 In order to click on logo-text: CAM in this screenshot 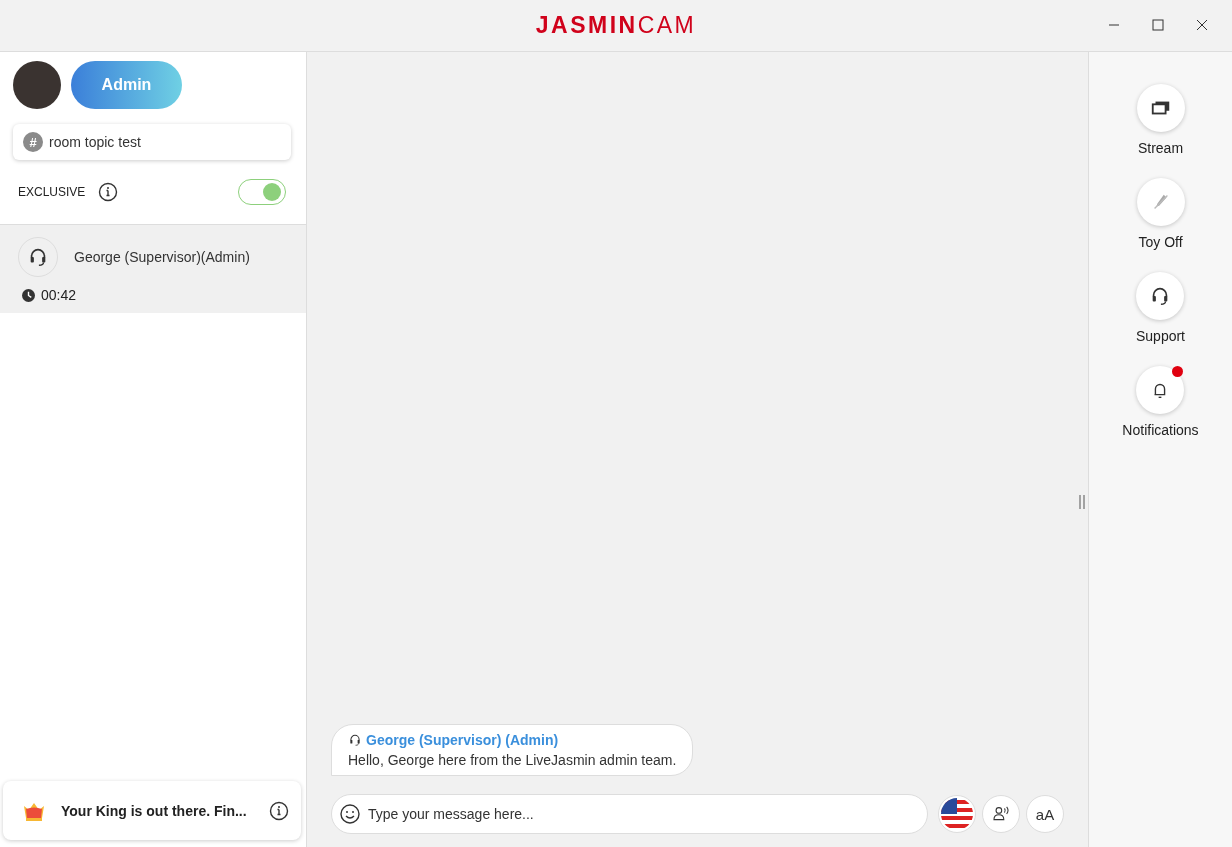, I will do `click(667, 25)`.